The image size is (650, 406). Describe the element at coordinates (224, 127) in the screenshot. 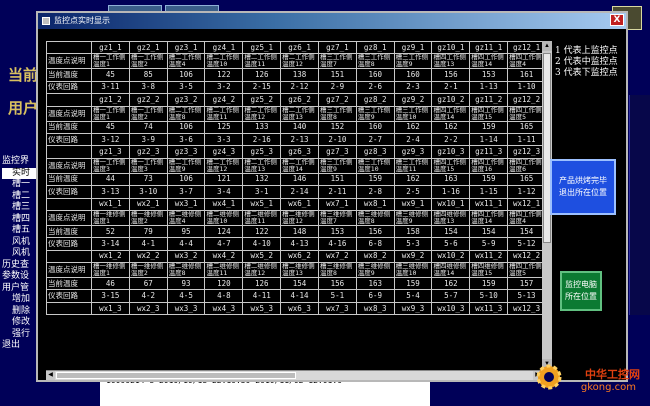

I see `temperature-cell: 125` at that location.